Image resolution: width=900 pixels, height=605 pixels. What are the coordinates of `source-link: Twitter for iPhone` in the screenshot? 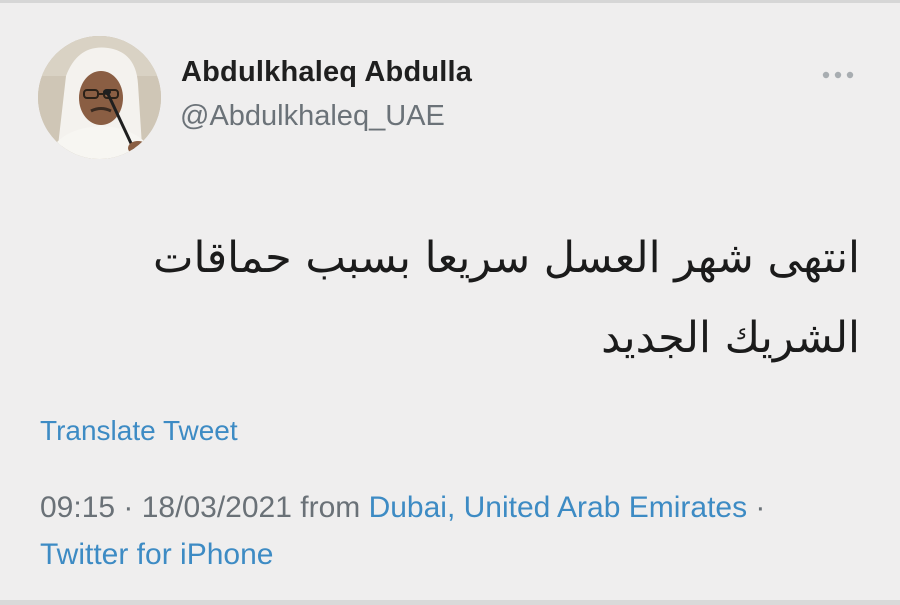 It's located at (156, 554).